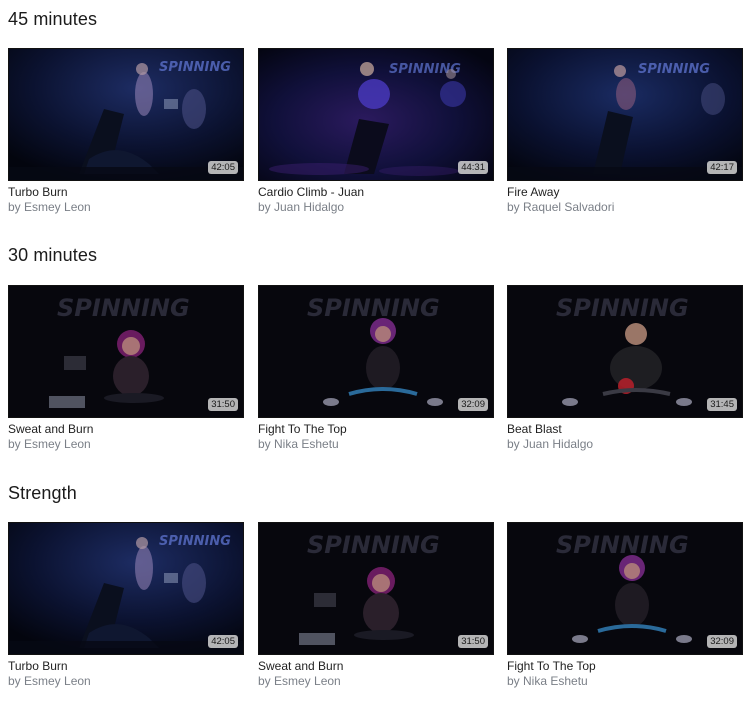 This screenshot has width=750, height=702. What do you see at coordinates (625, 192) in the screenshot?
I see `video-title: Fire Away` at bounding box center [625, 192].